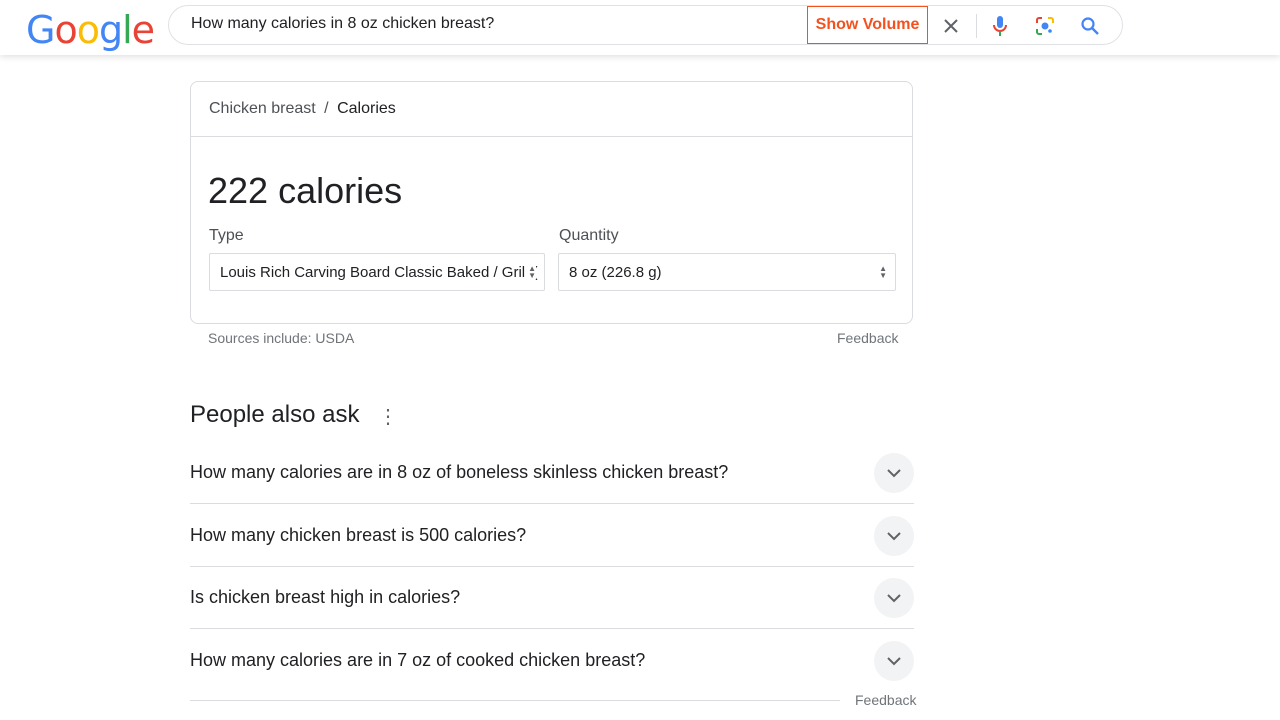 This screenshot has width=1280, height=720. I want to click on feedback-link: Feedback, so click(867, 338).